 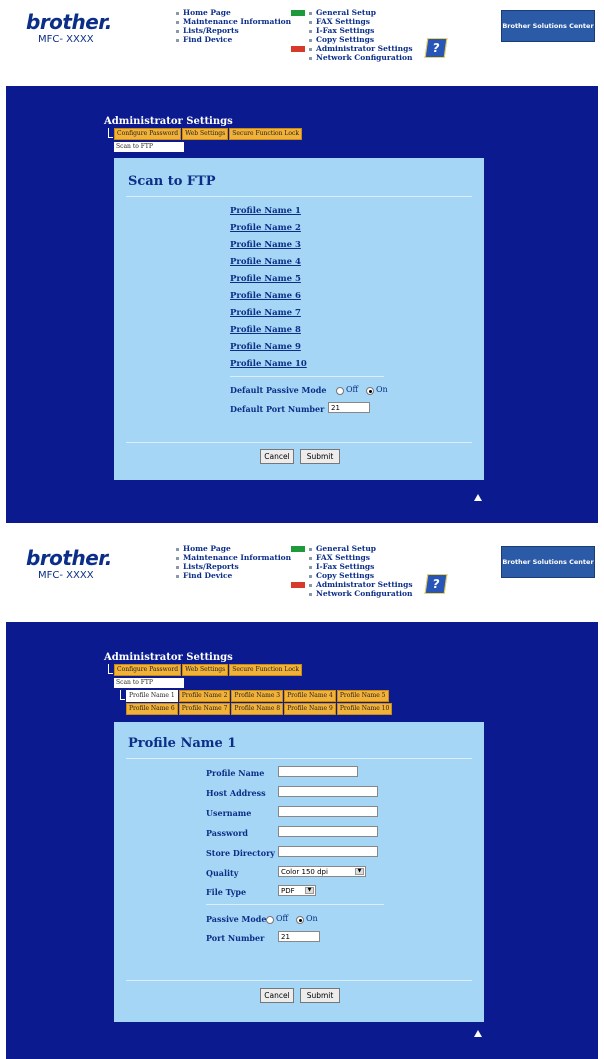 What do you see at coordinates (277, 409) in the screenshot?
I see `port-number-label: Default Port Number` at bounding box center [277, 409].